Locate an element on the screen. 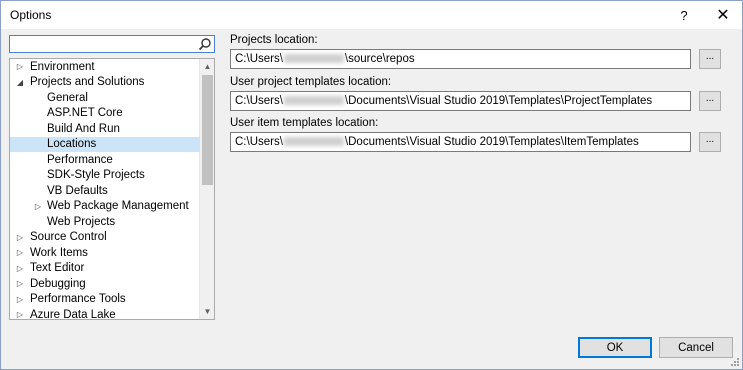  tree-item-text-editor: ▷ Text Editor is located at coordinates (105, 269).